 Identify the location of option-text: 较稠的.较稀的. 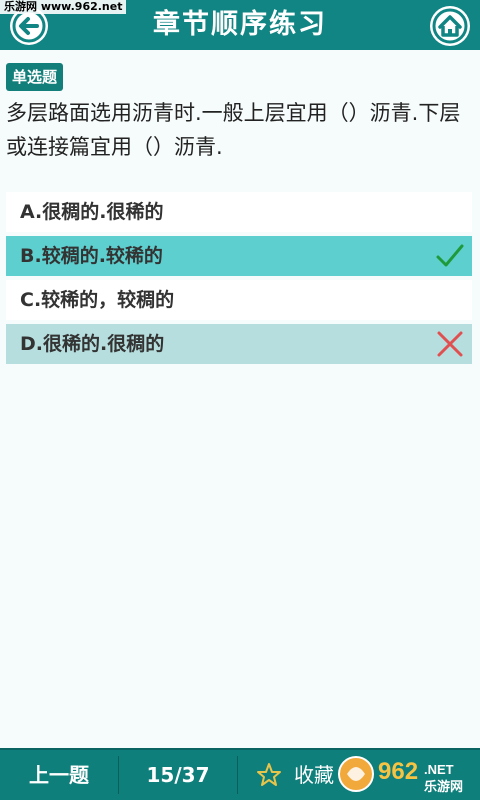
(102, 256).